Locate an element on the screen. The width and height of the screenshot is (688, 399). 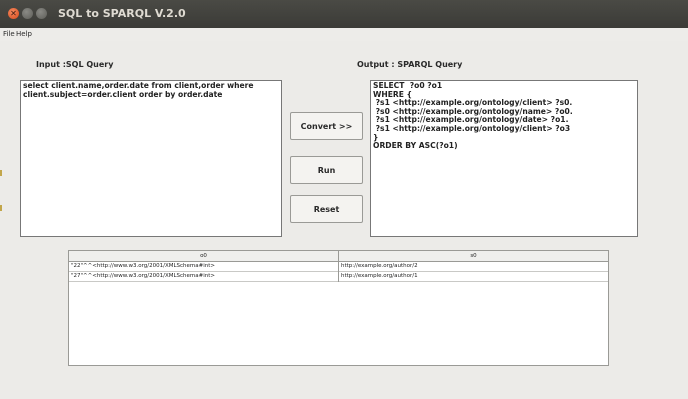
run-button: Run is located at coordinates (326, 170).